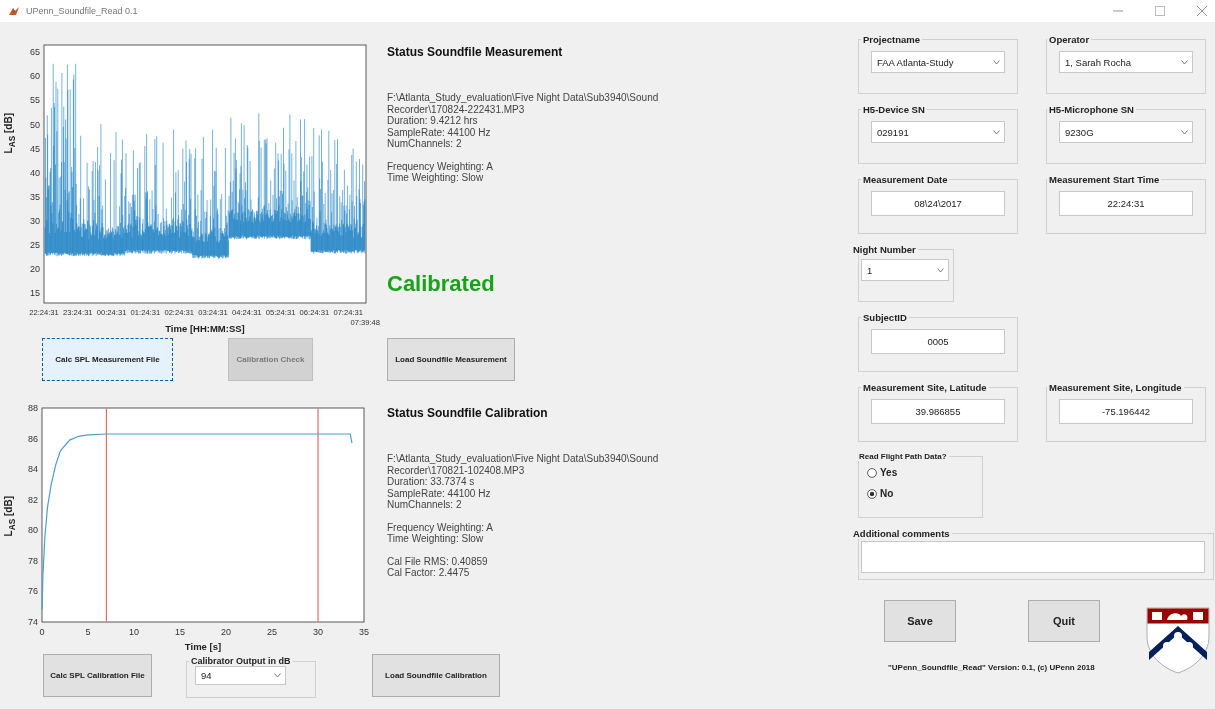 The height and width of the screenshot is (709, 1215). Describe the element at coordinates (1178, 640) in the screenshot. I see `crest-logo` at that location.